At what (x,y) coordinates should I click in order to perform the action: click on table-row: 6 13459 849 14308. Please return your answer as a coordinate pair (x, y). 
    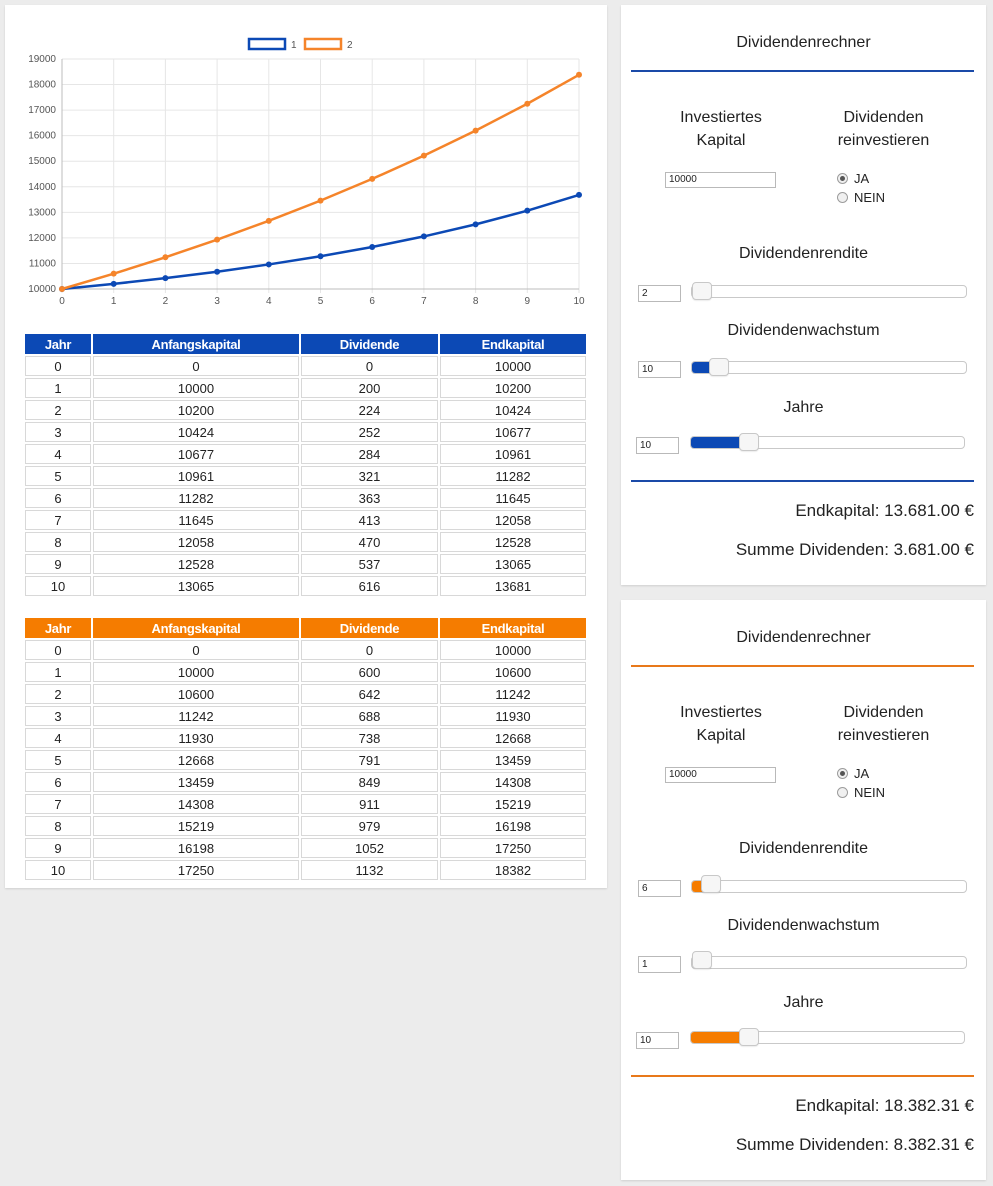
    Looking at the image, I should click on (305, 782).